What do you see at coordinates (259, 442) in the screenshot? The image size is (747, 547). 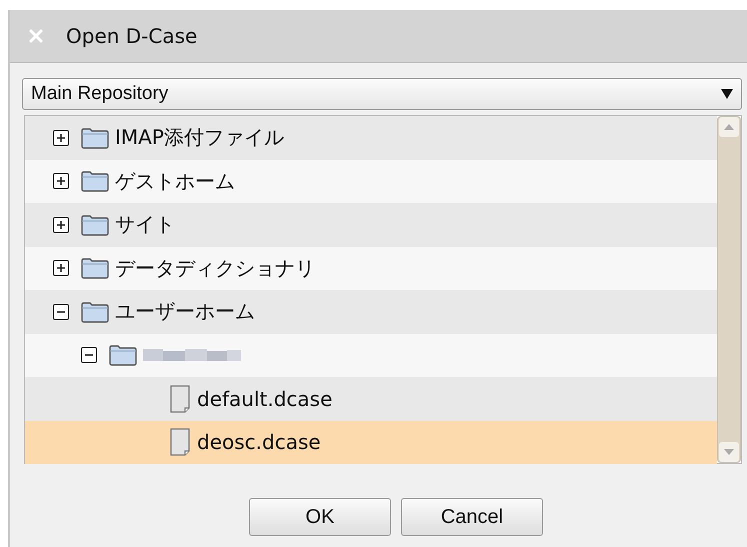 I see `file-name: deosc.dcase` at bounding box center [259, 442].